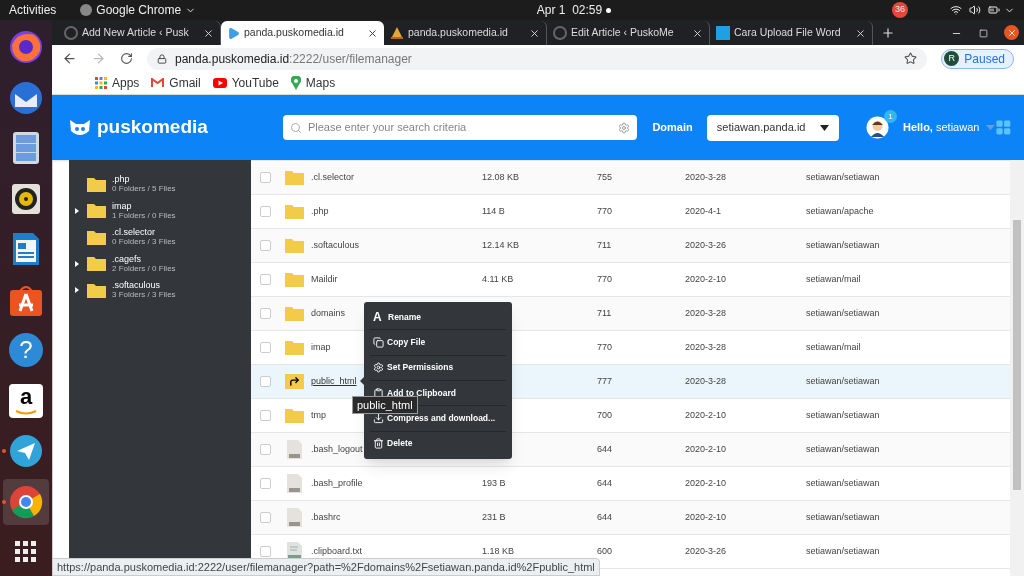  What do you see at coordinates (144, 268) in the screenshot?
I see `folder-count: 2 Folders / 0 Files` at bounding box center [144, 268].